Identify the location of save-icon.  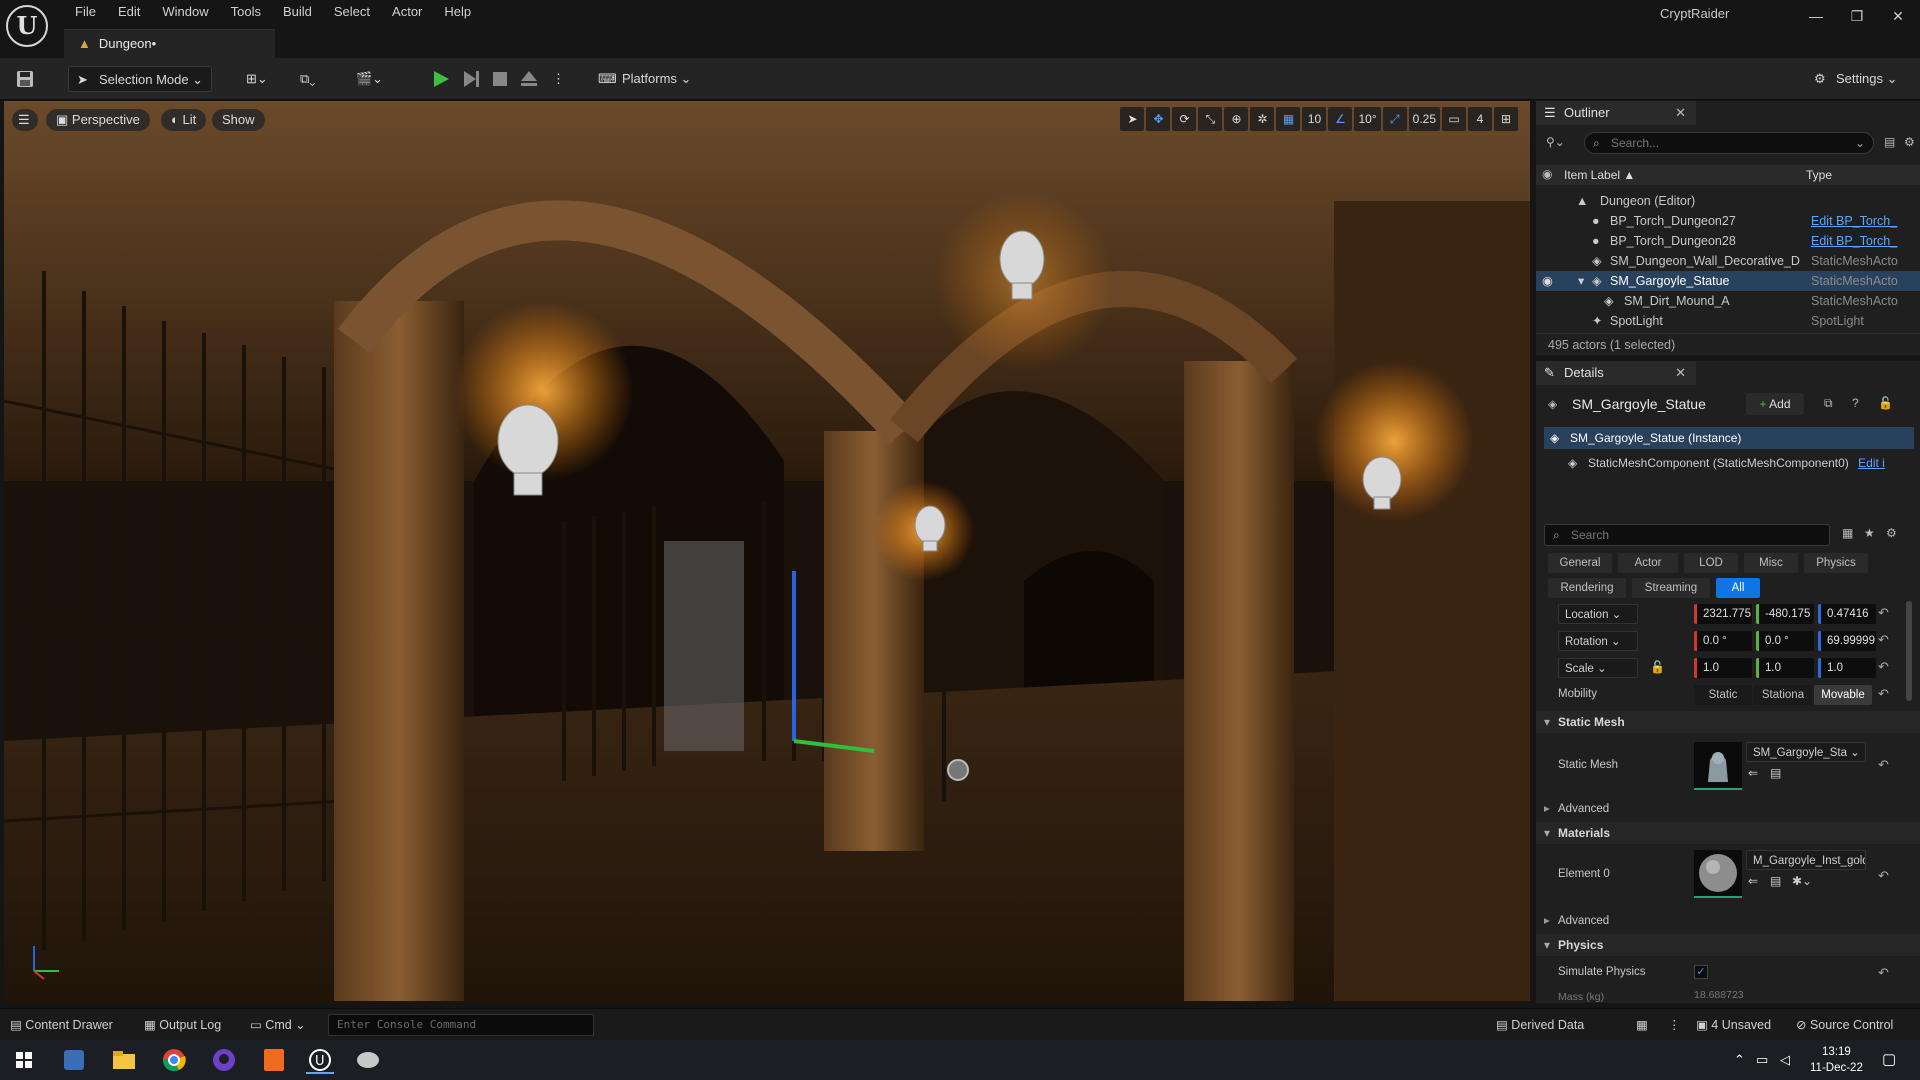
(25, 79).